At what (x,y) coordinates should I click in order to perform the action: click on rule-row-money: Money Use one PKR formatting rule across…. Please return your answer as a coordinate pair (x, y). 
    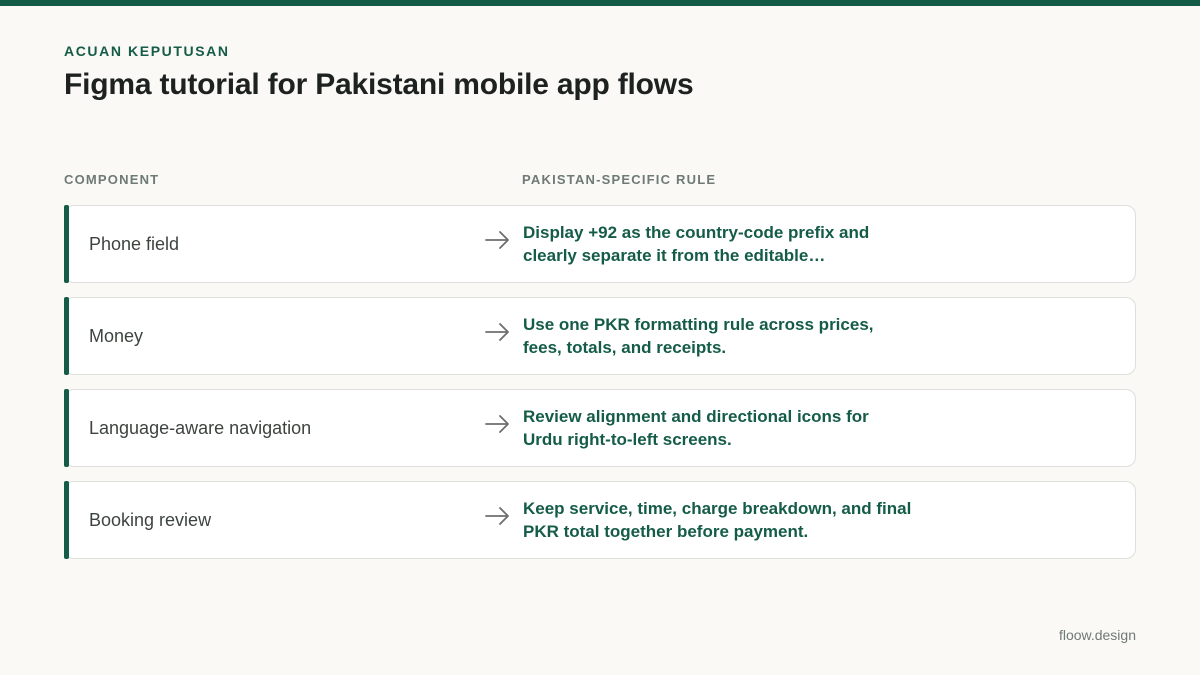
    Looking at the image, I should click on (600, 336).